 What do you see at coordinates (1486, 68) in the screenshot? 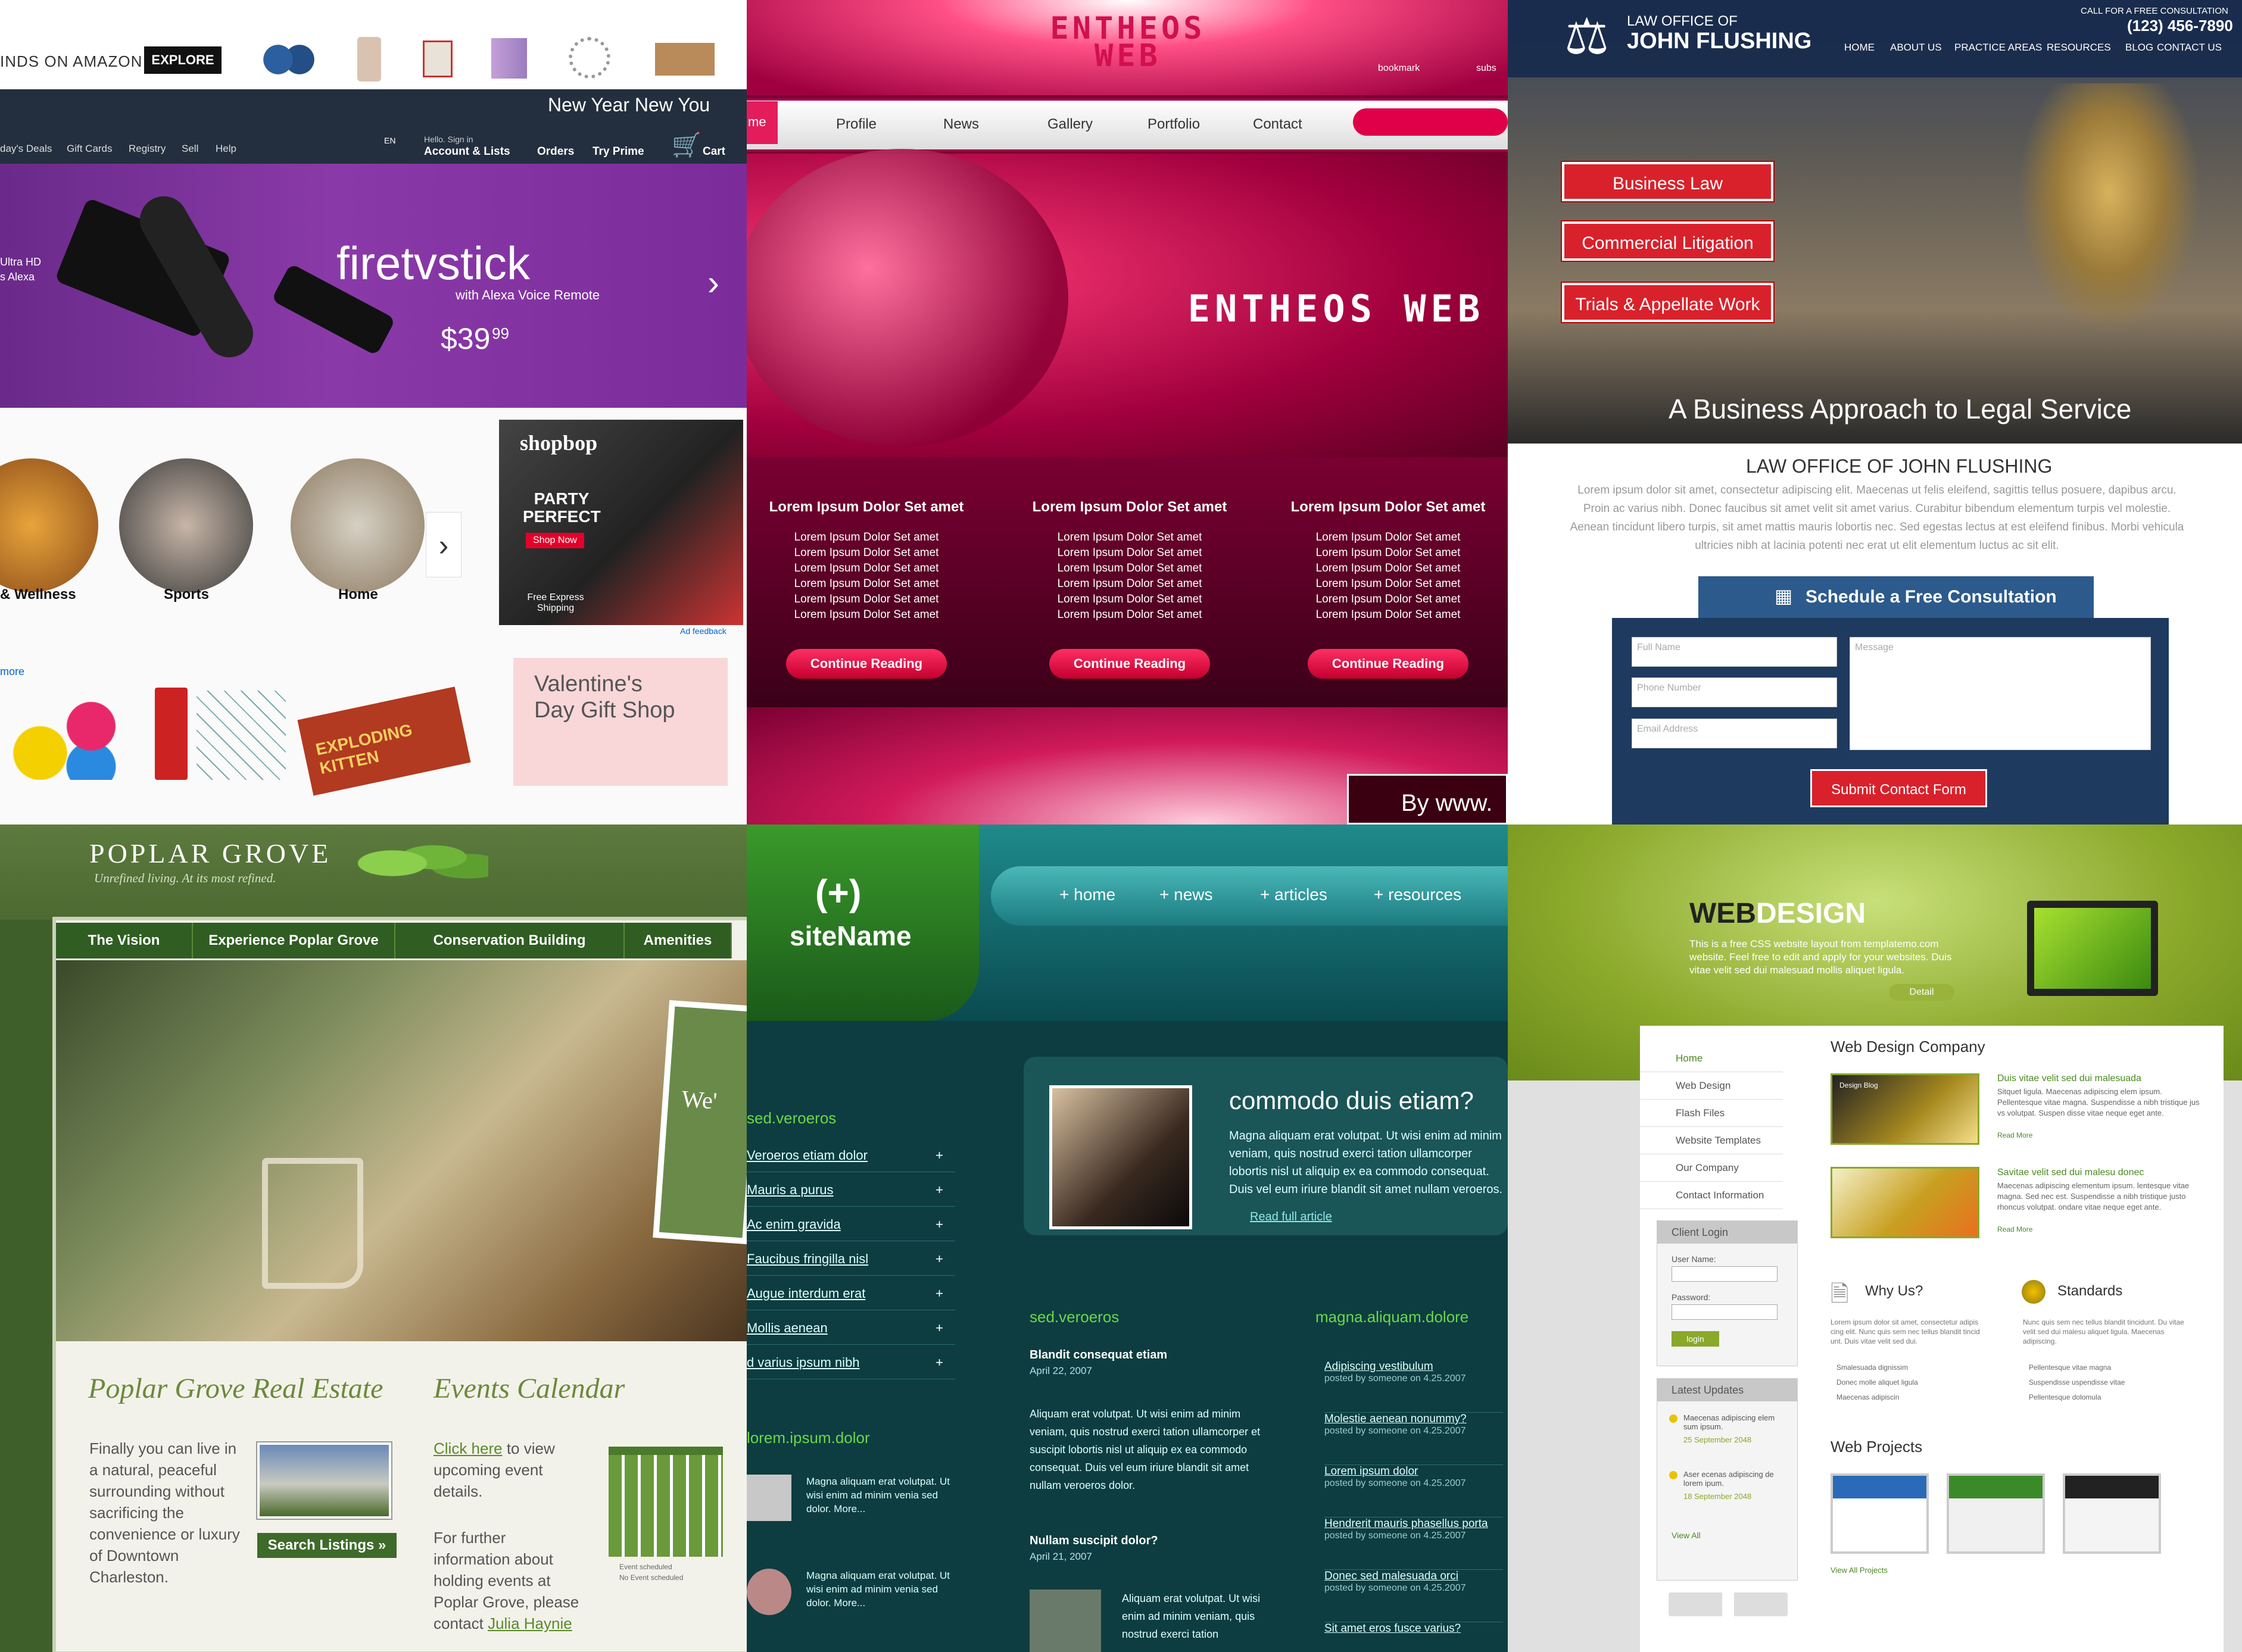
I see `subscribe-link: subs` at bounding box center [1486, 68].